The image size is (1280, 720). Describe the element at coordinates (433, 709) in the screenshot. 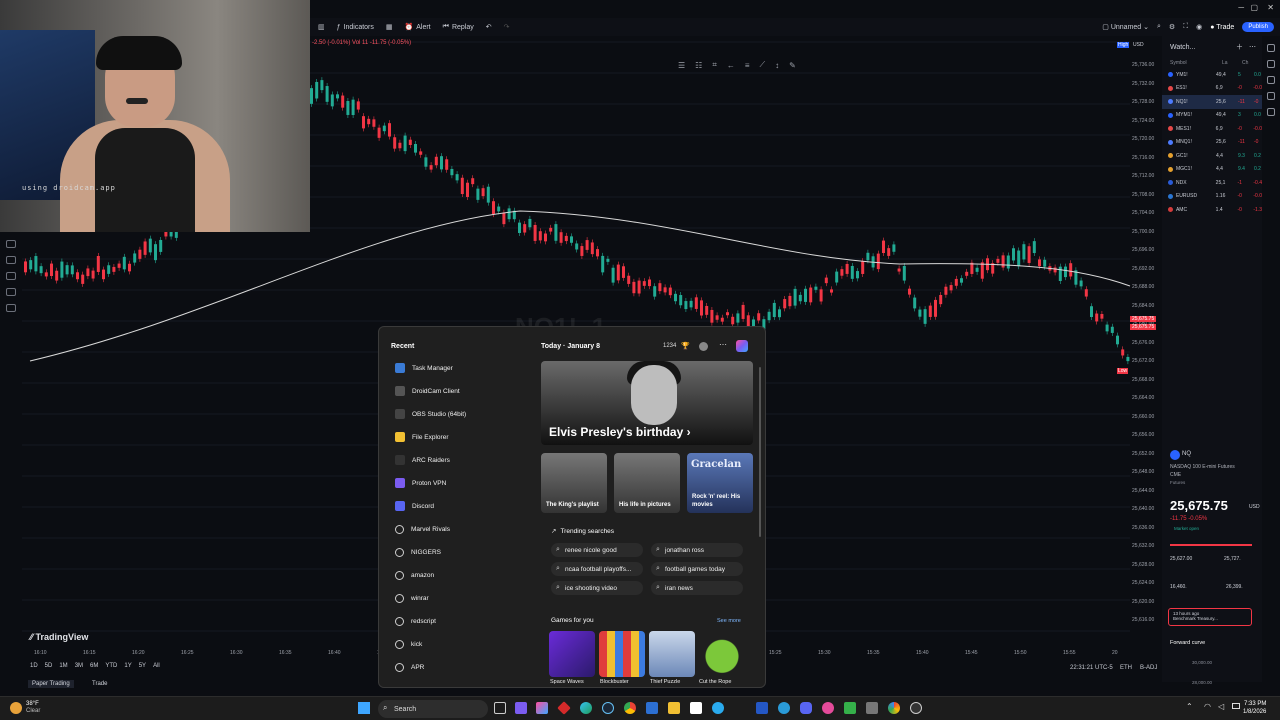

I see `taskbar-search-input: ⌕ Search` at that location.